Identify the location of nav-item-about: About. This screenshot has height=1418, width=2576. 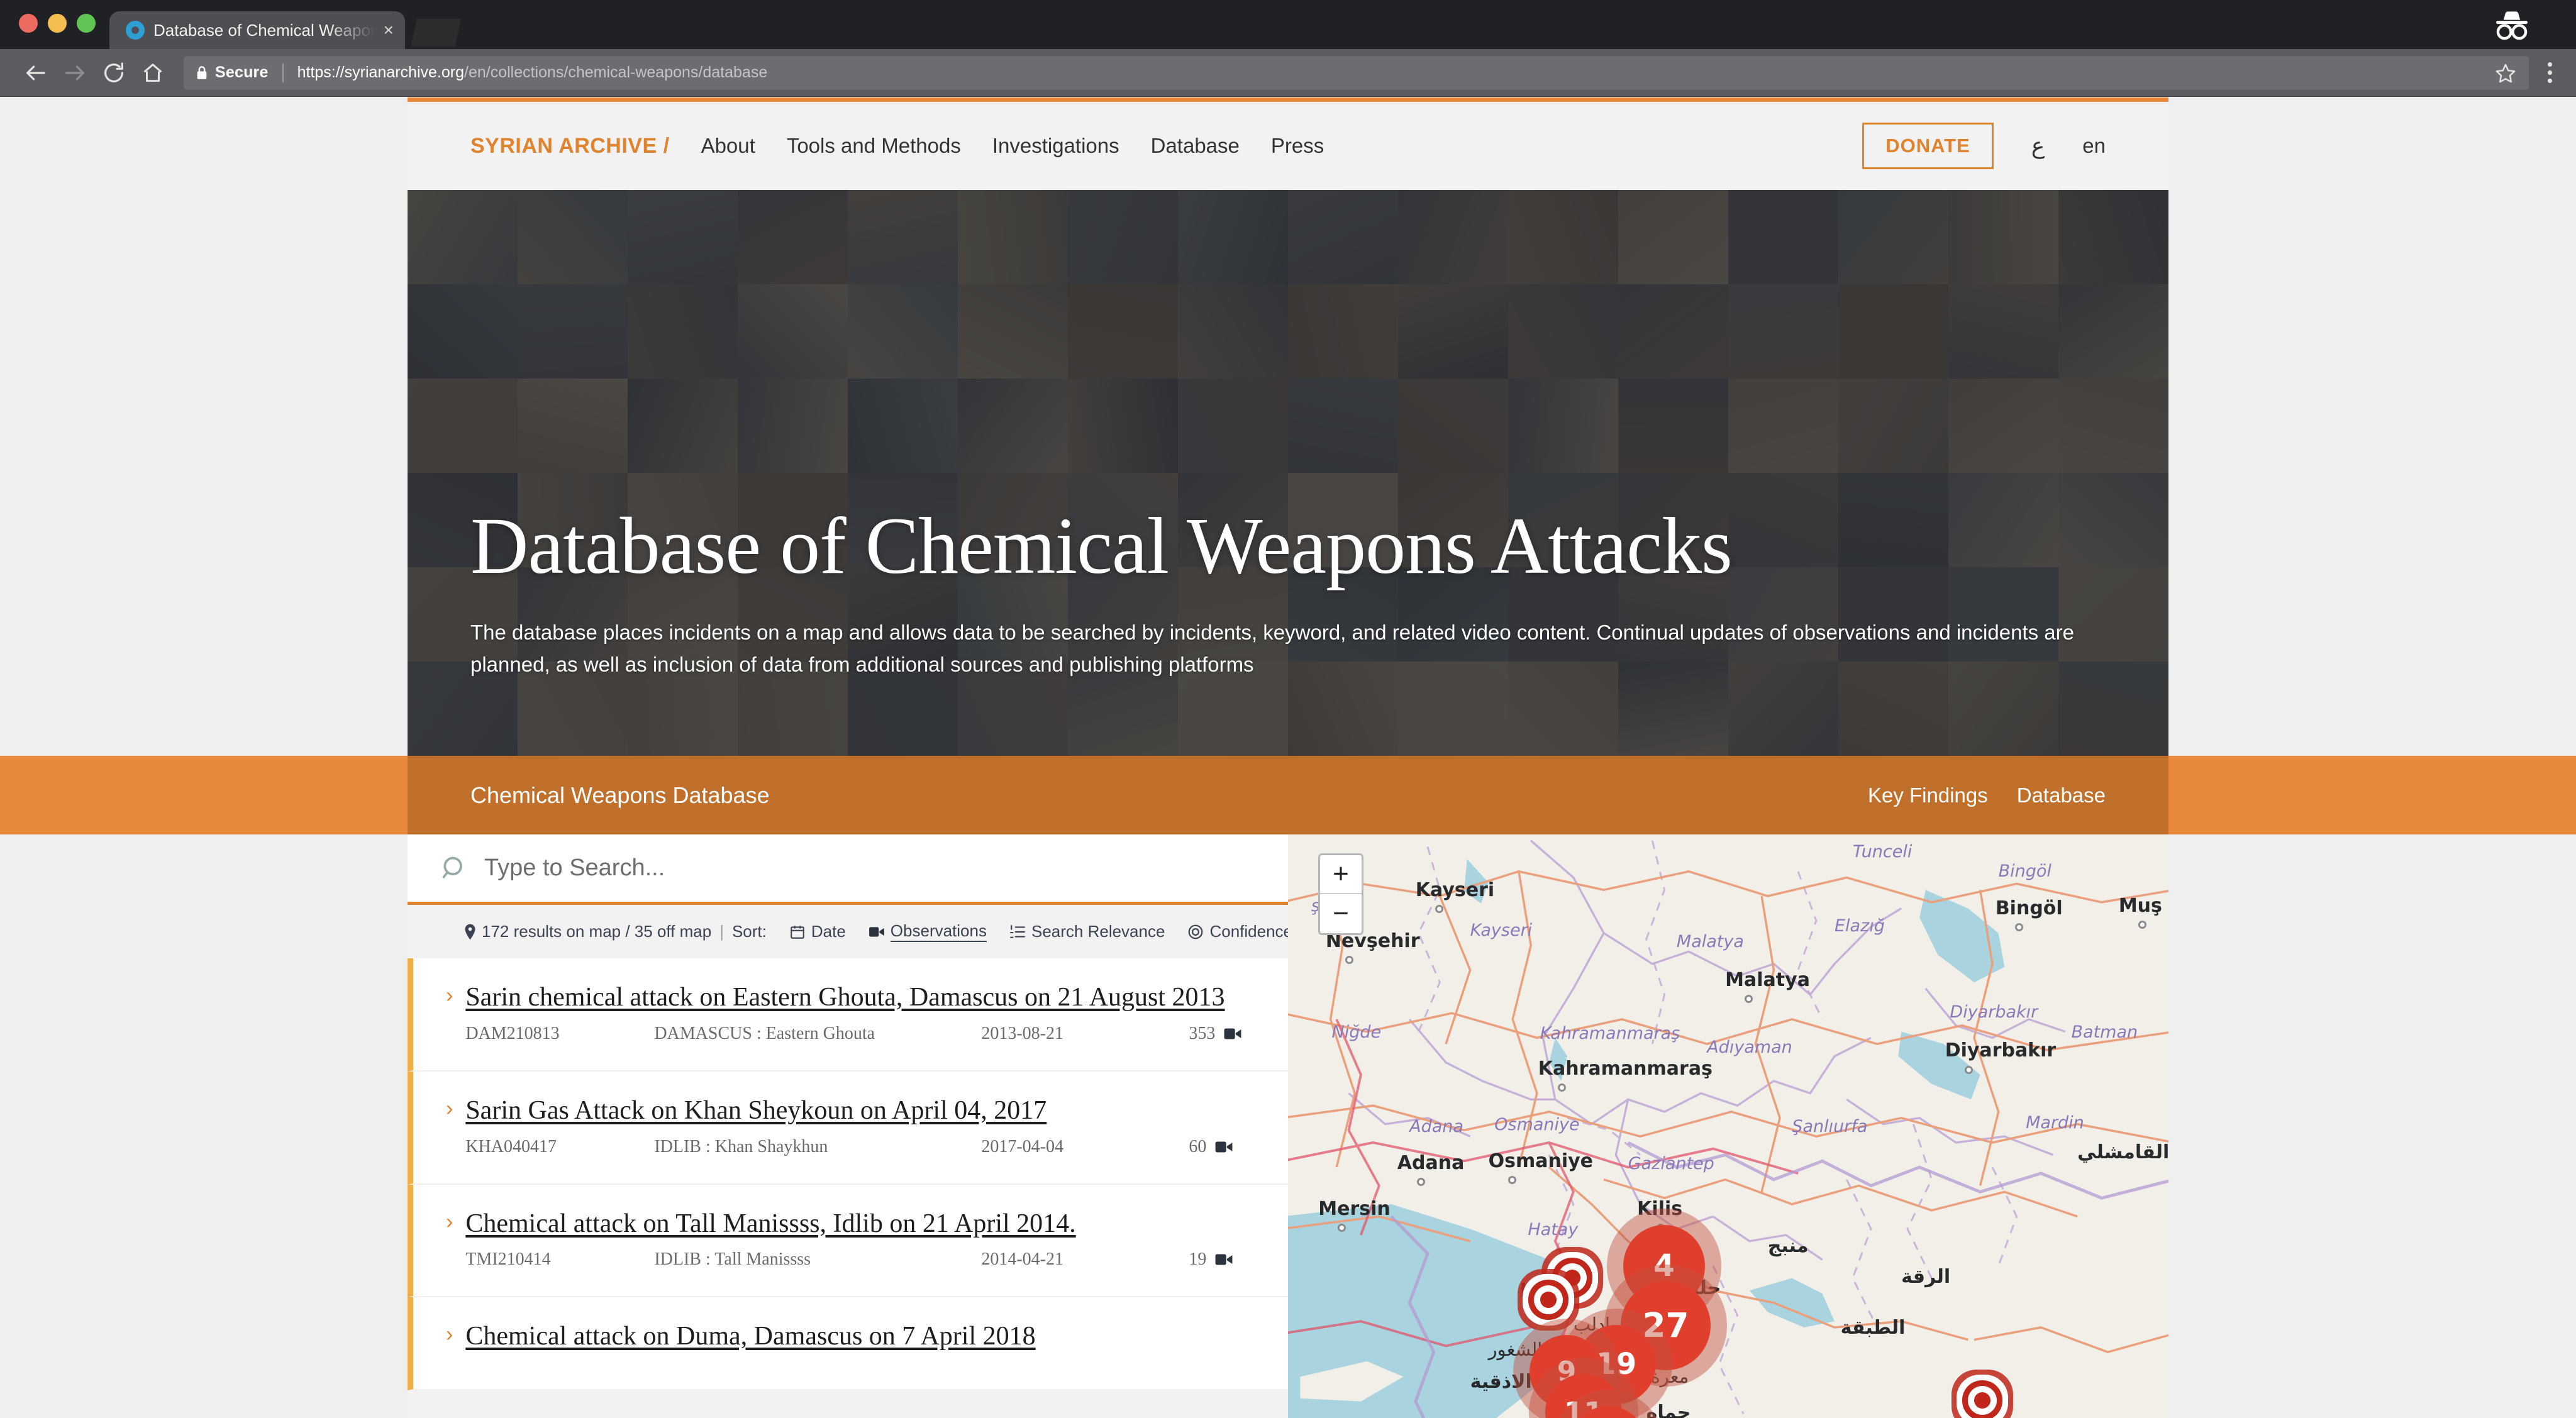
(728, 146).